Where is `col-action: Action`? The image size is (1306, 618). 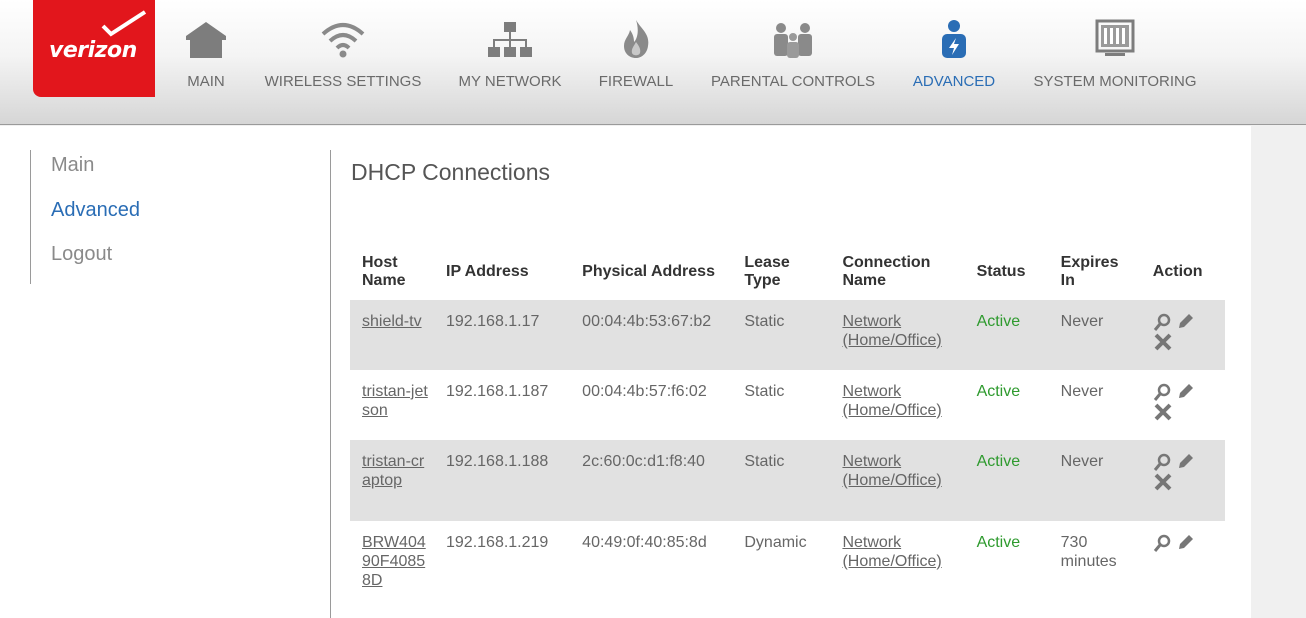 col-action: Action is located at coordinates (1177, 271).